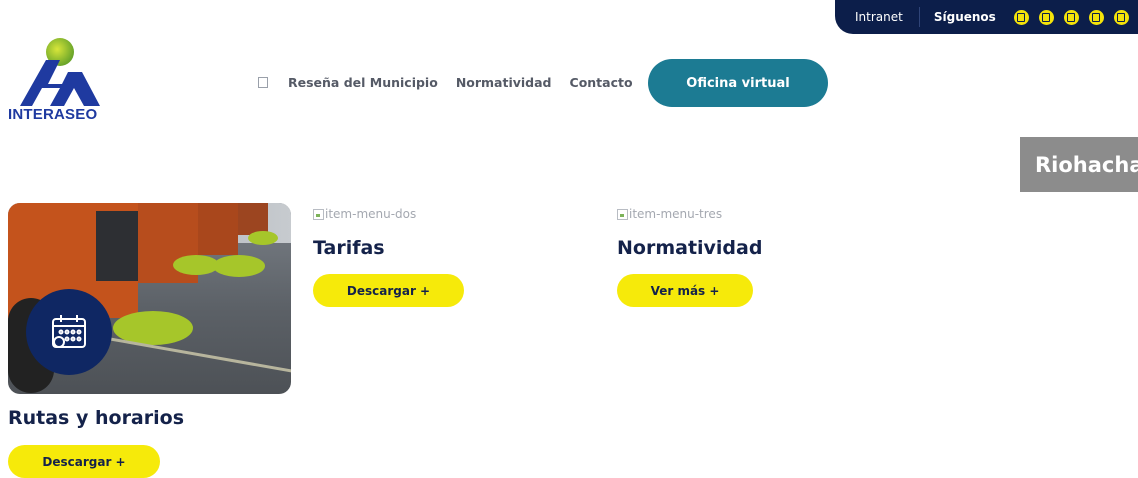 This screenshot has width=1138, height=478. What do you see at coordinates (218, 229) in the screenshot?
I see `truck-shape` at bounding box center [218, 229].